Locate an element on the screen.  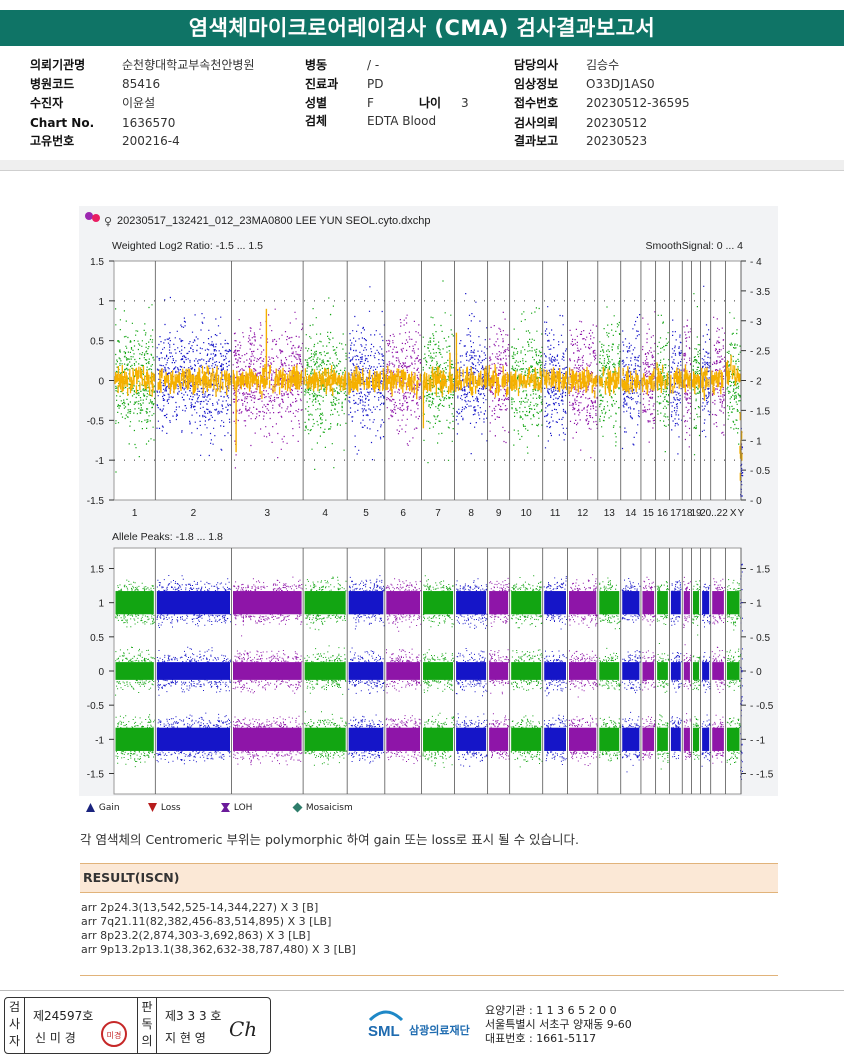
result-line: arr 8p23.2(2,874,303-3,692,863) X 3 [LB] is located at coordinates (196, 935).